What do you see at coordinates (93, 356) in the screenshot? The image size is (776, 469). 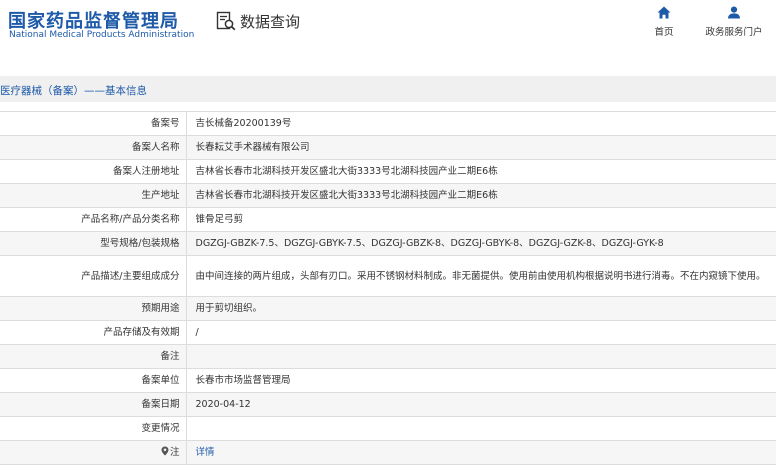 I see `row-label: 备注` at bounding box center [93, 356].